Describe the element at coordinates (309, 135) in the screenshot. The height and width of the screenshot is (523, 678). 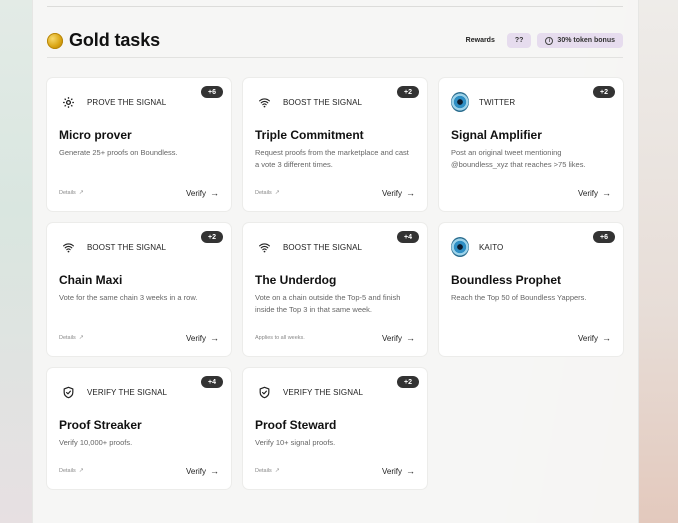
I see `task-title: Triple Commitment` at that location.